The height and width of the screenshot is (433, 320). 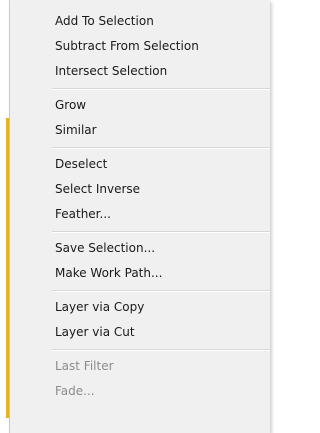 I want to click on menu-item-add-to-selection: Add To Selection, so click(x=140, y=21).